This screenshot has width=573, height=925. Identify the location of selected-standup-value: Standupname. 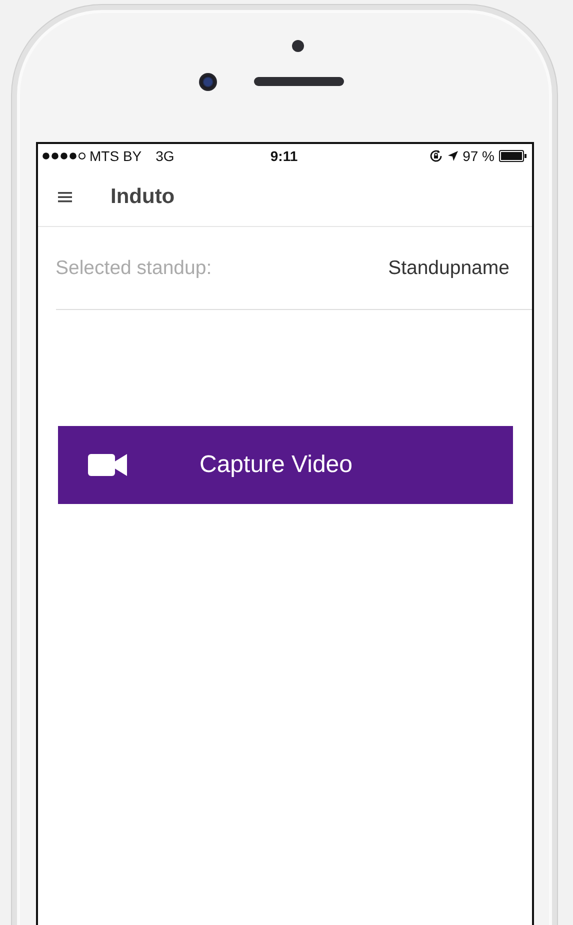
(449, 268).